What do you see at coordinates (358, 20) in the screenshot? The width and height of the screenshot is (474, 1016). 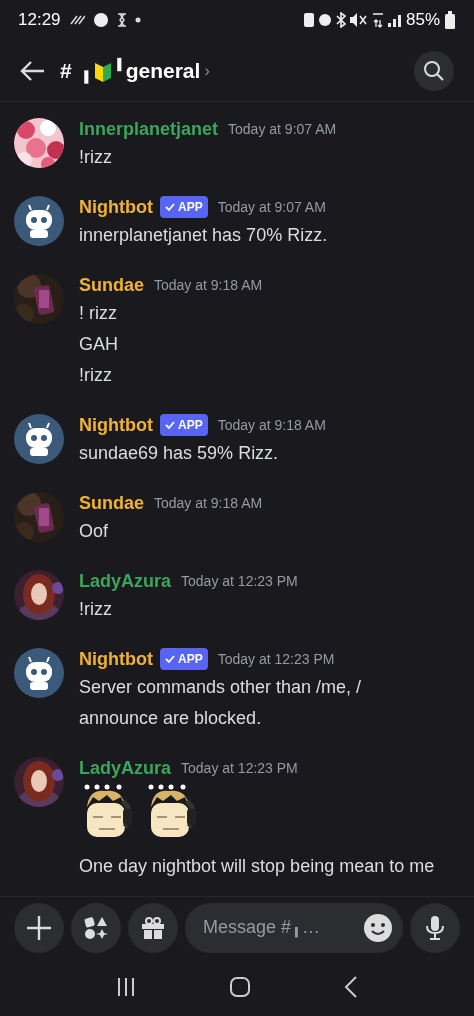 I see `mute-icon` at bounding box center [358, 20].